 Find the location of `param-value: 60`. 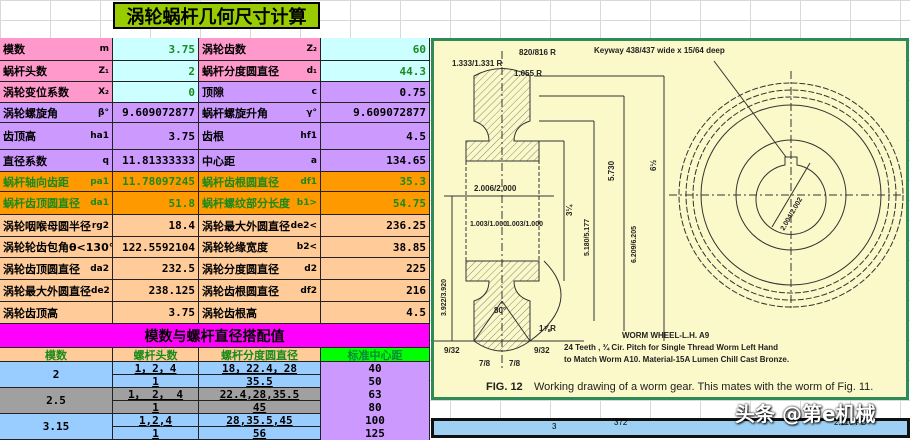

param-value: 60 is located at coordinates (375, 49).